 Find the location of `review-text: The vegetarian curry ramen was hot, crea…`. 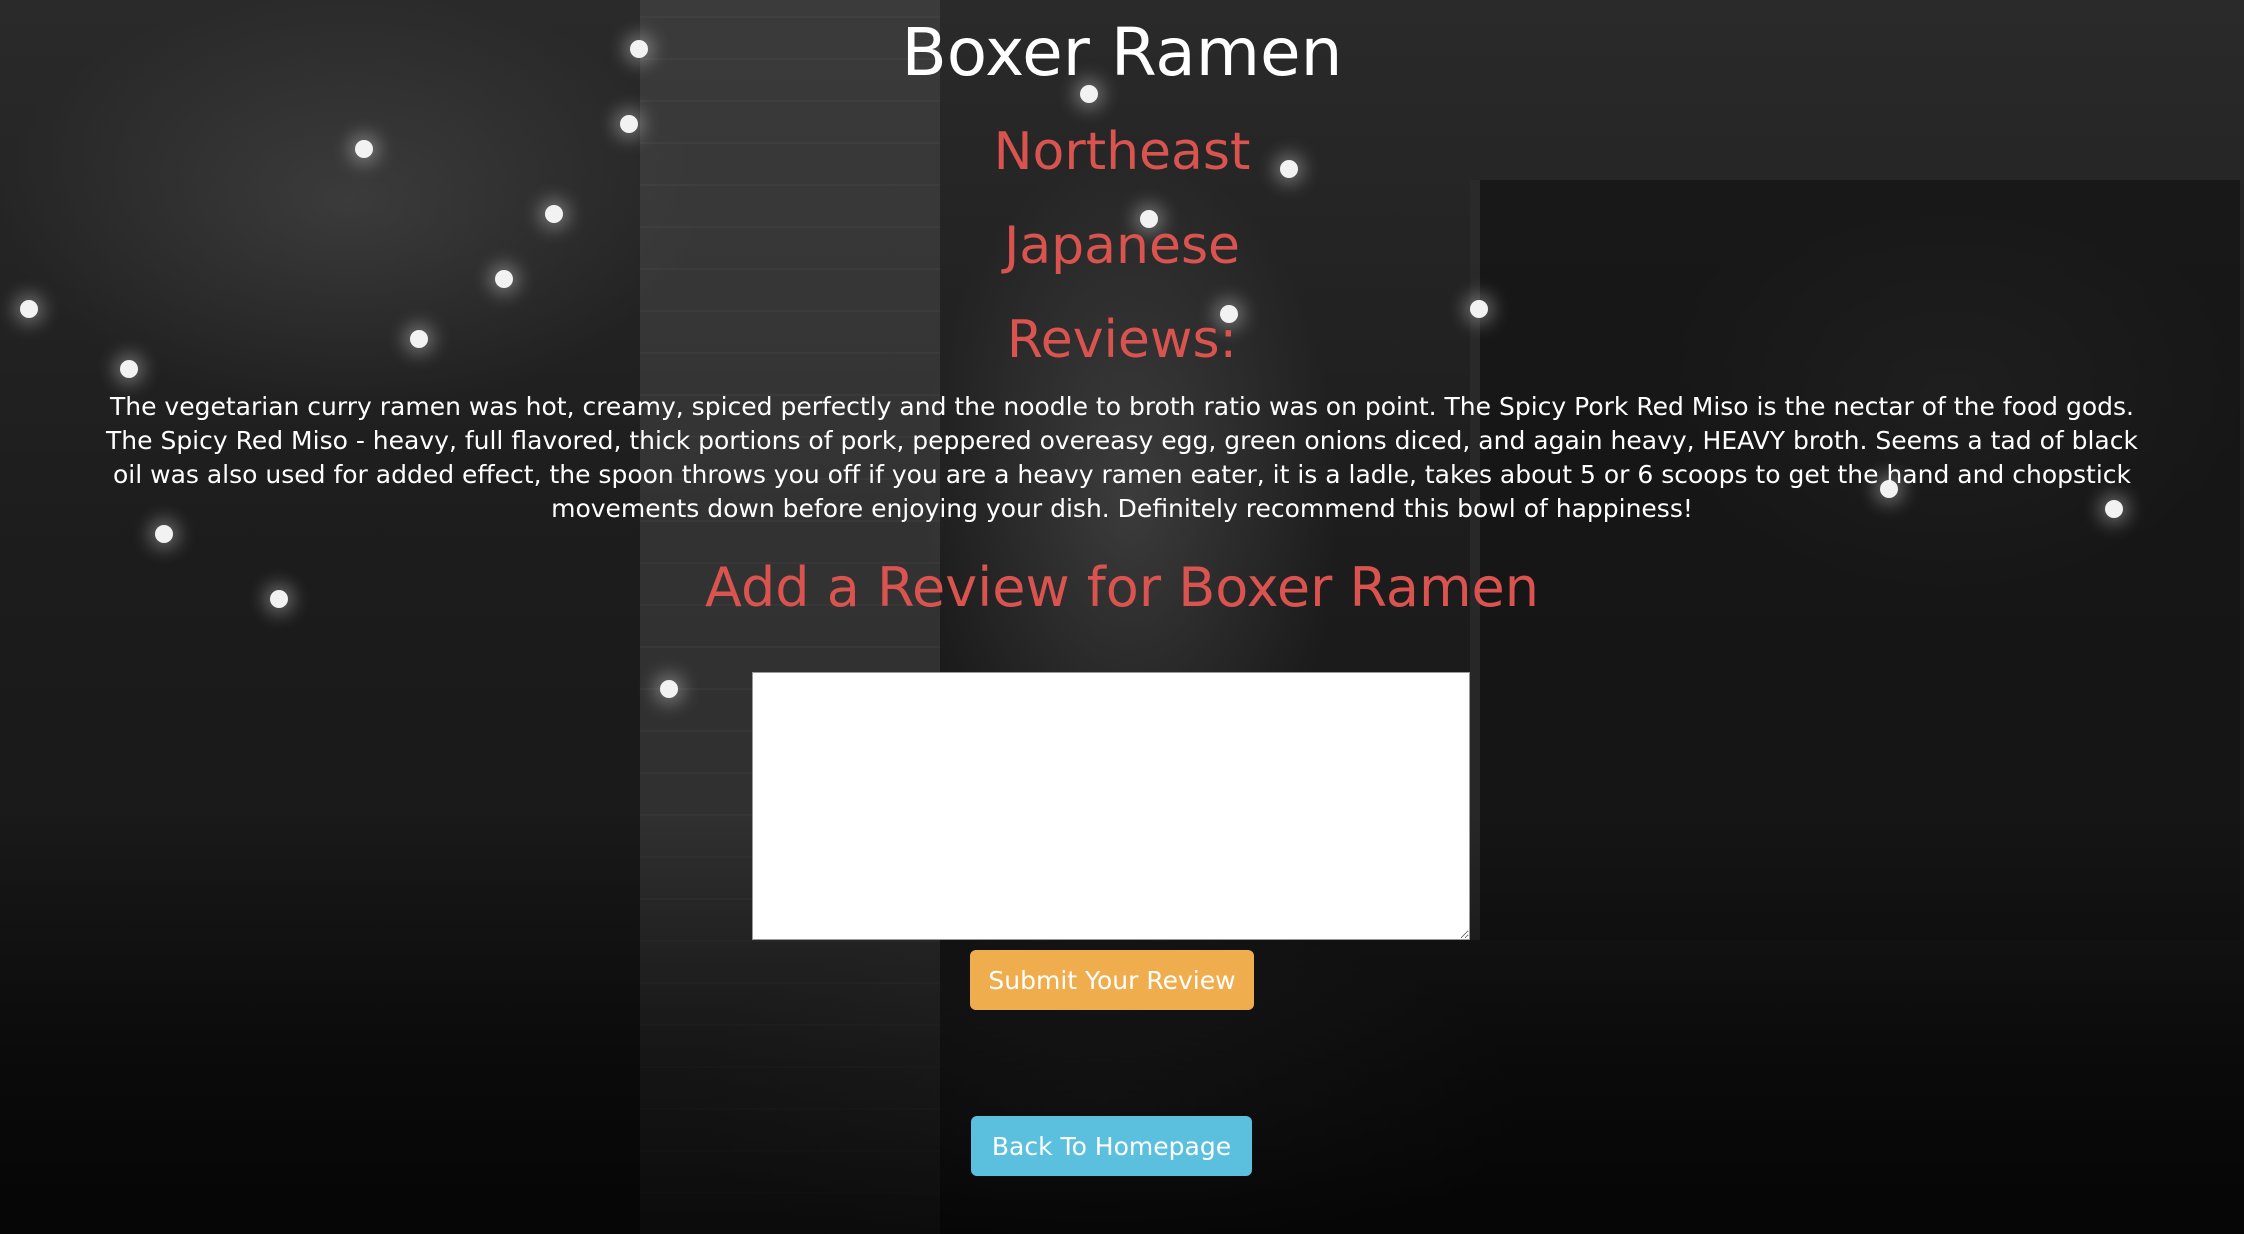

review-text: The vegetarian curry ramen was hot, crea… is located at coordinates (1122, 457).